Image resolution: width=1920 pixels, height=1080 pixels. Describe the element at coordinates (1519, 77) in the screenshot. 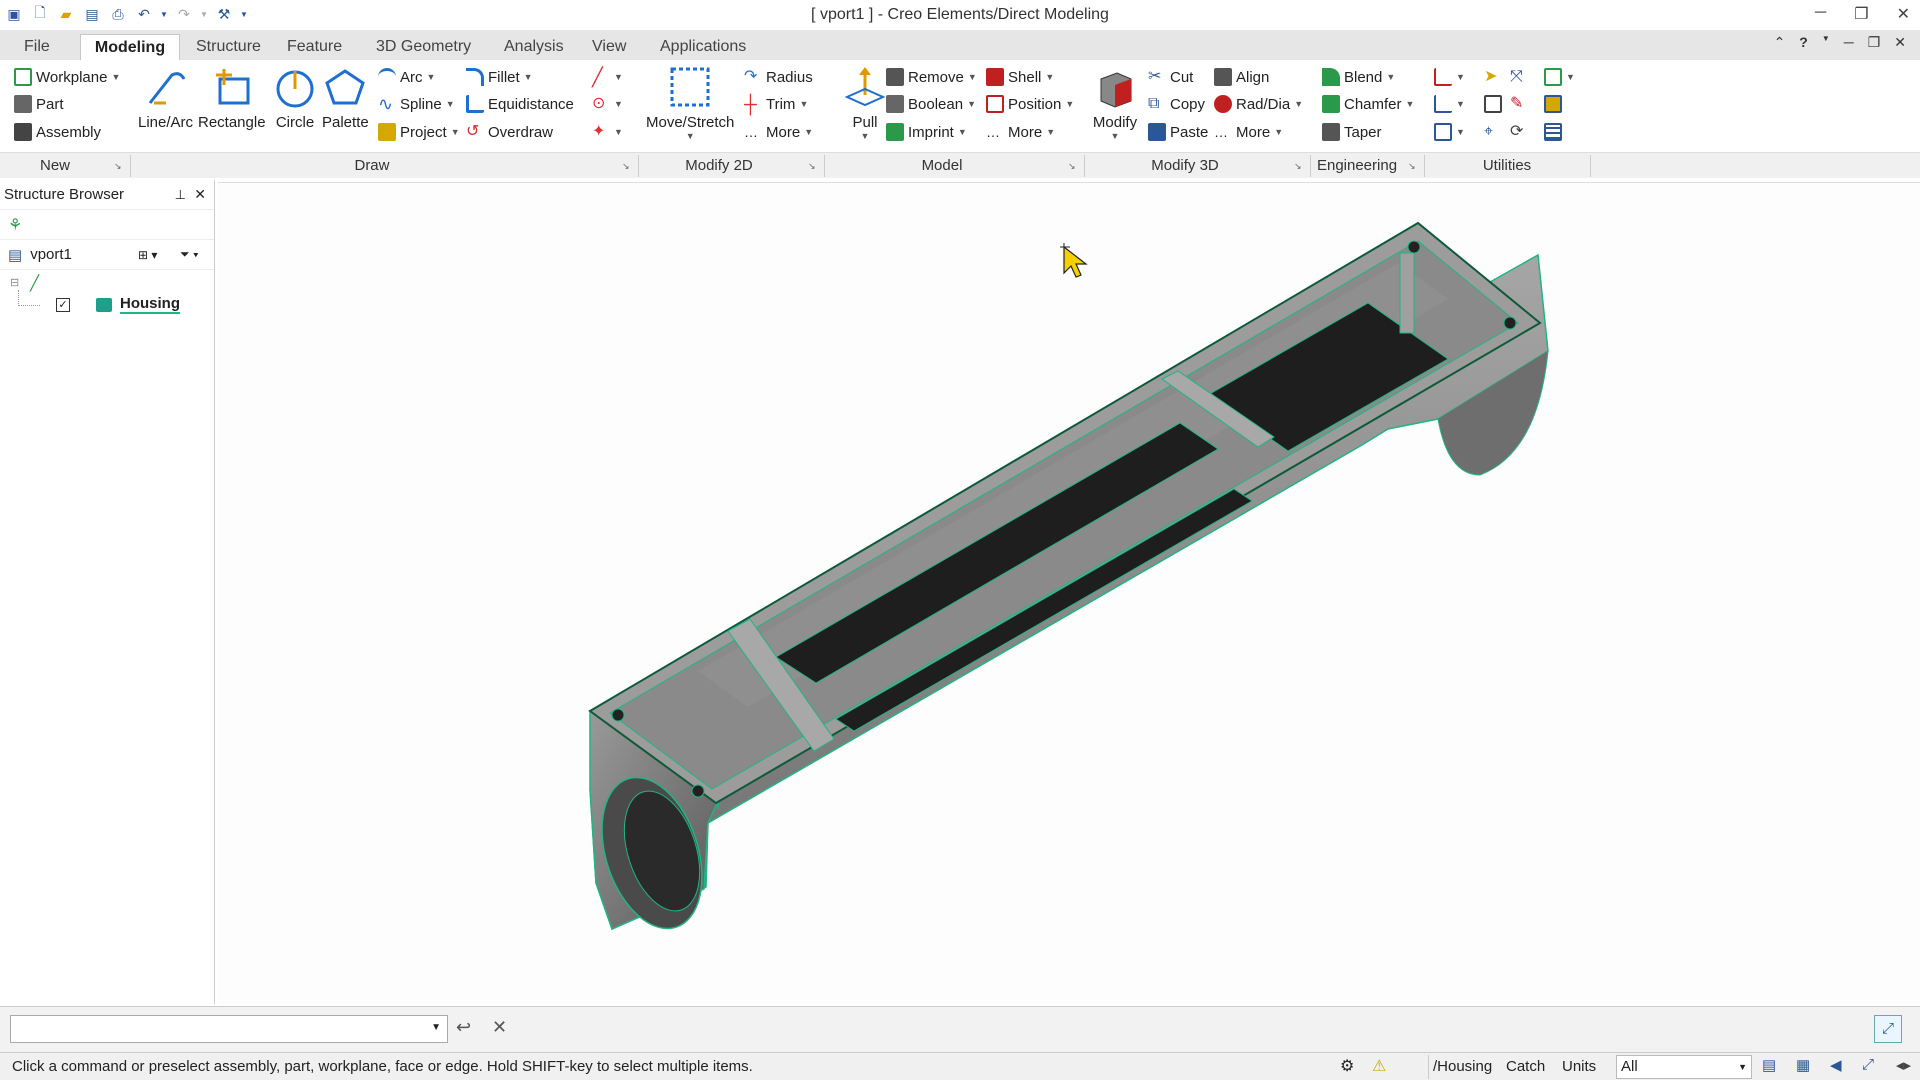

I see `transform-button: ⤧` at that location.